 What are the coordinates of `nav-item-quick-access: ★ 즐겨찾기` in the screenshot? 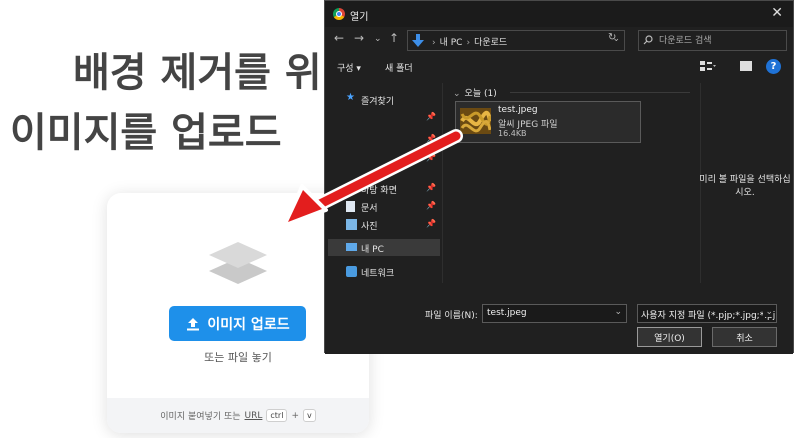 It's located at (384, 99).